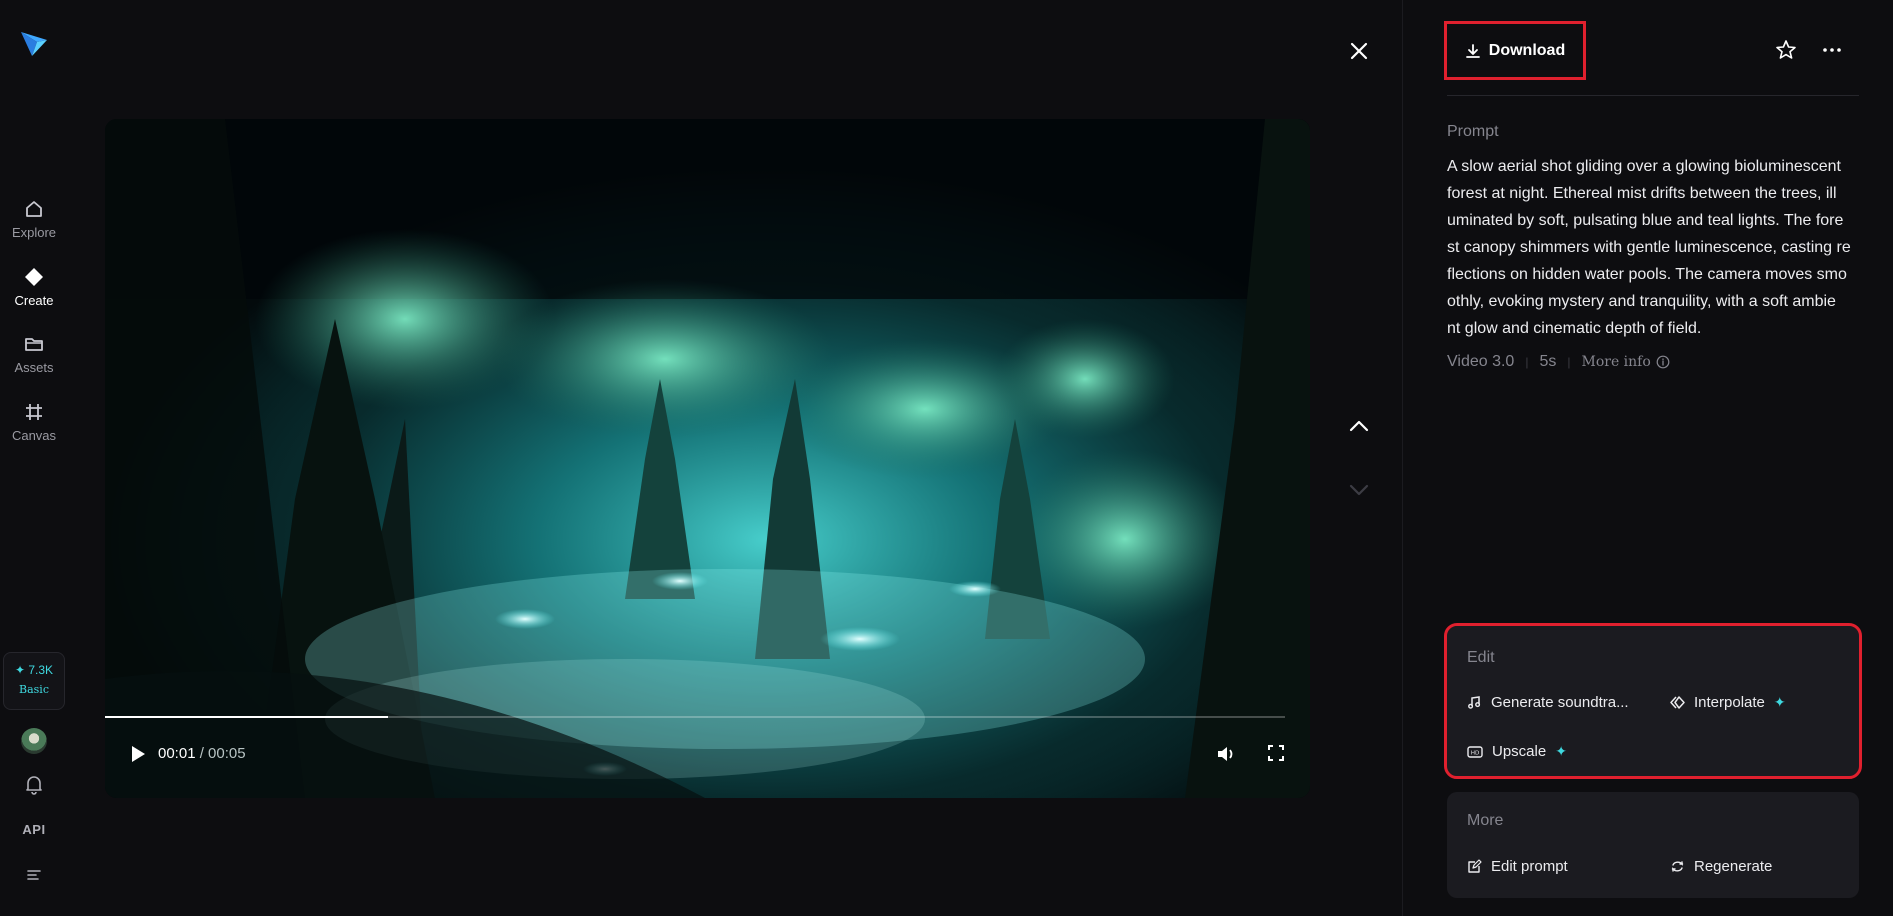 This screenshot has width=1893, height=916. What do you see at coordinates (1677, 866) in the screenshot?
I see `regenerate-icon` at bounding box center [1677, 866].